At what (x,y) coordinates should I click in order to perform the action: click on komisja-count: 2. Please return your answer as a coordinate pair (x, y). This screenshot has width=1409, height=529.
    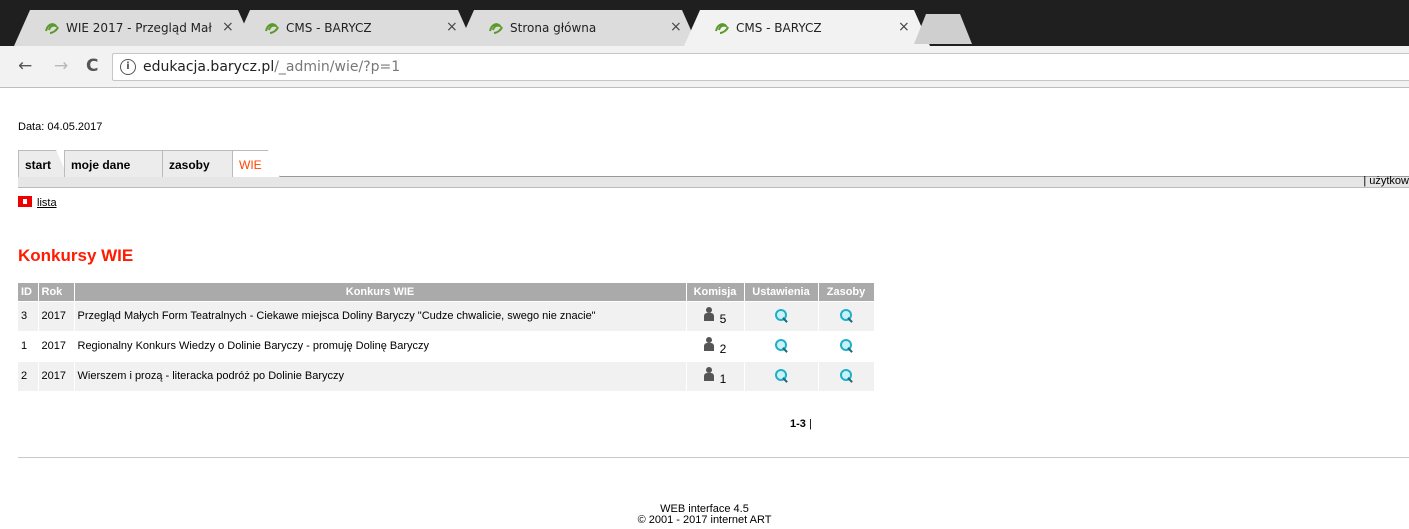
    Looking at the image, I should click on (723, 348).